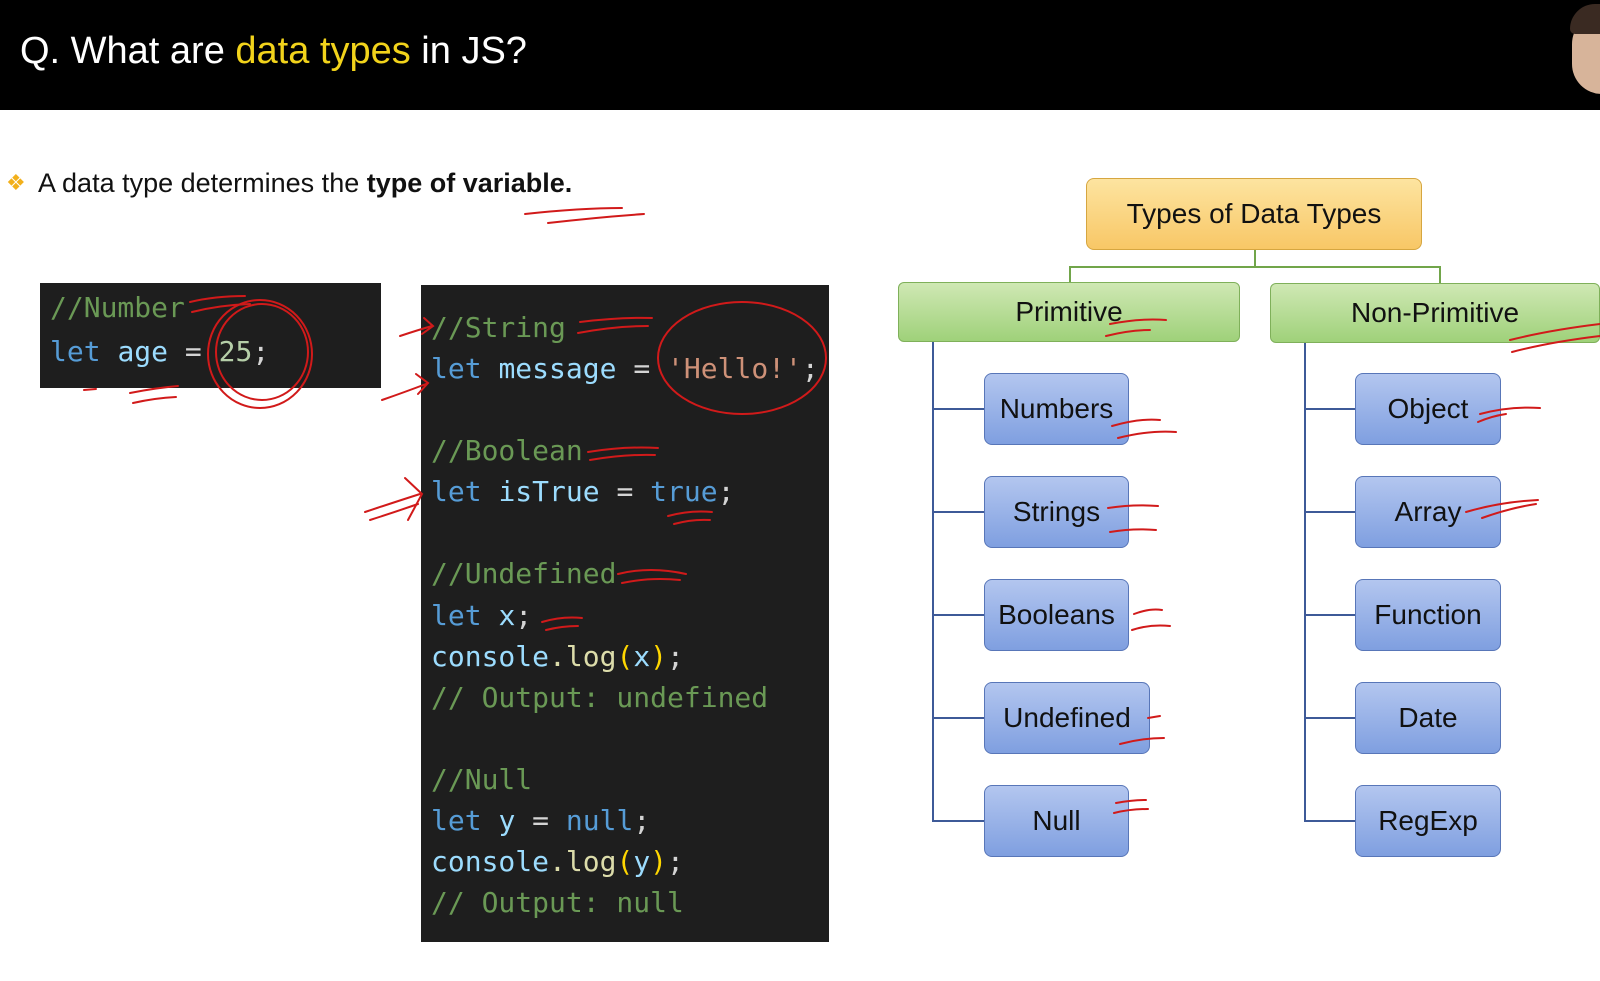 Image resolution: width=1600 pixels, height=981 pixels. What do you see at coordinates (1435, 313) in the screenshot?
I see `category-non-primitive: Non-Primitive` at bounding box center [1435, 313].